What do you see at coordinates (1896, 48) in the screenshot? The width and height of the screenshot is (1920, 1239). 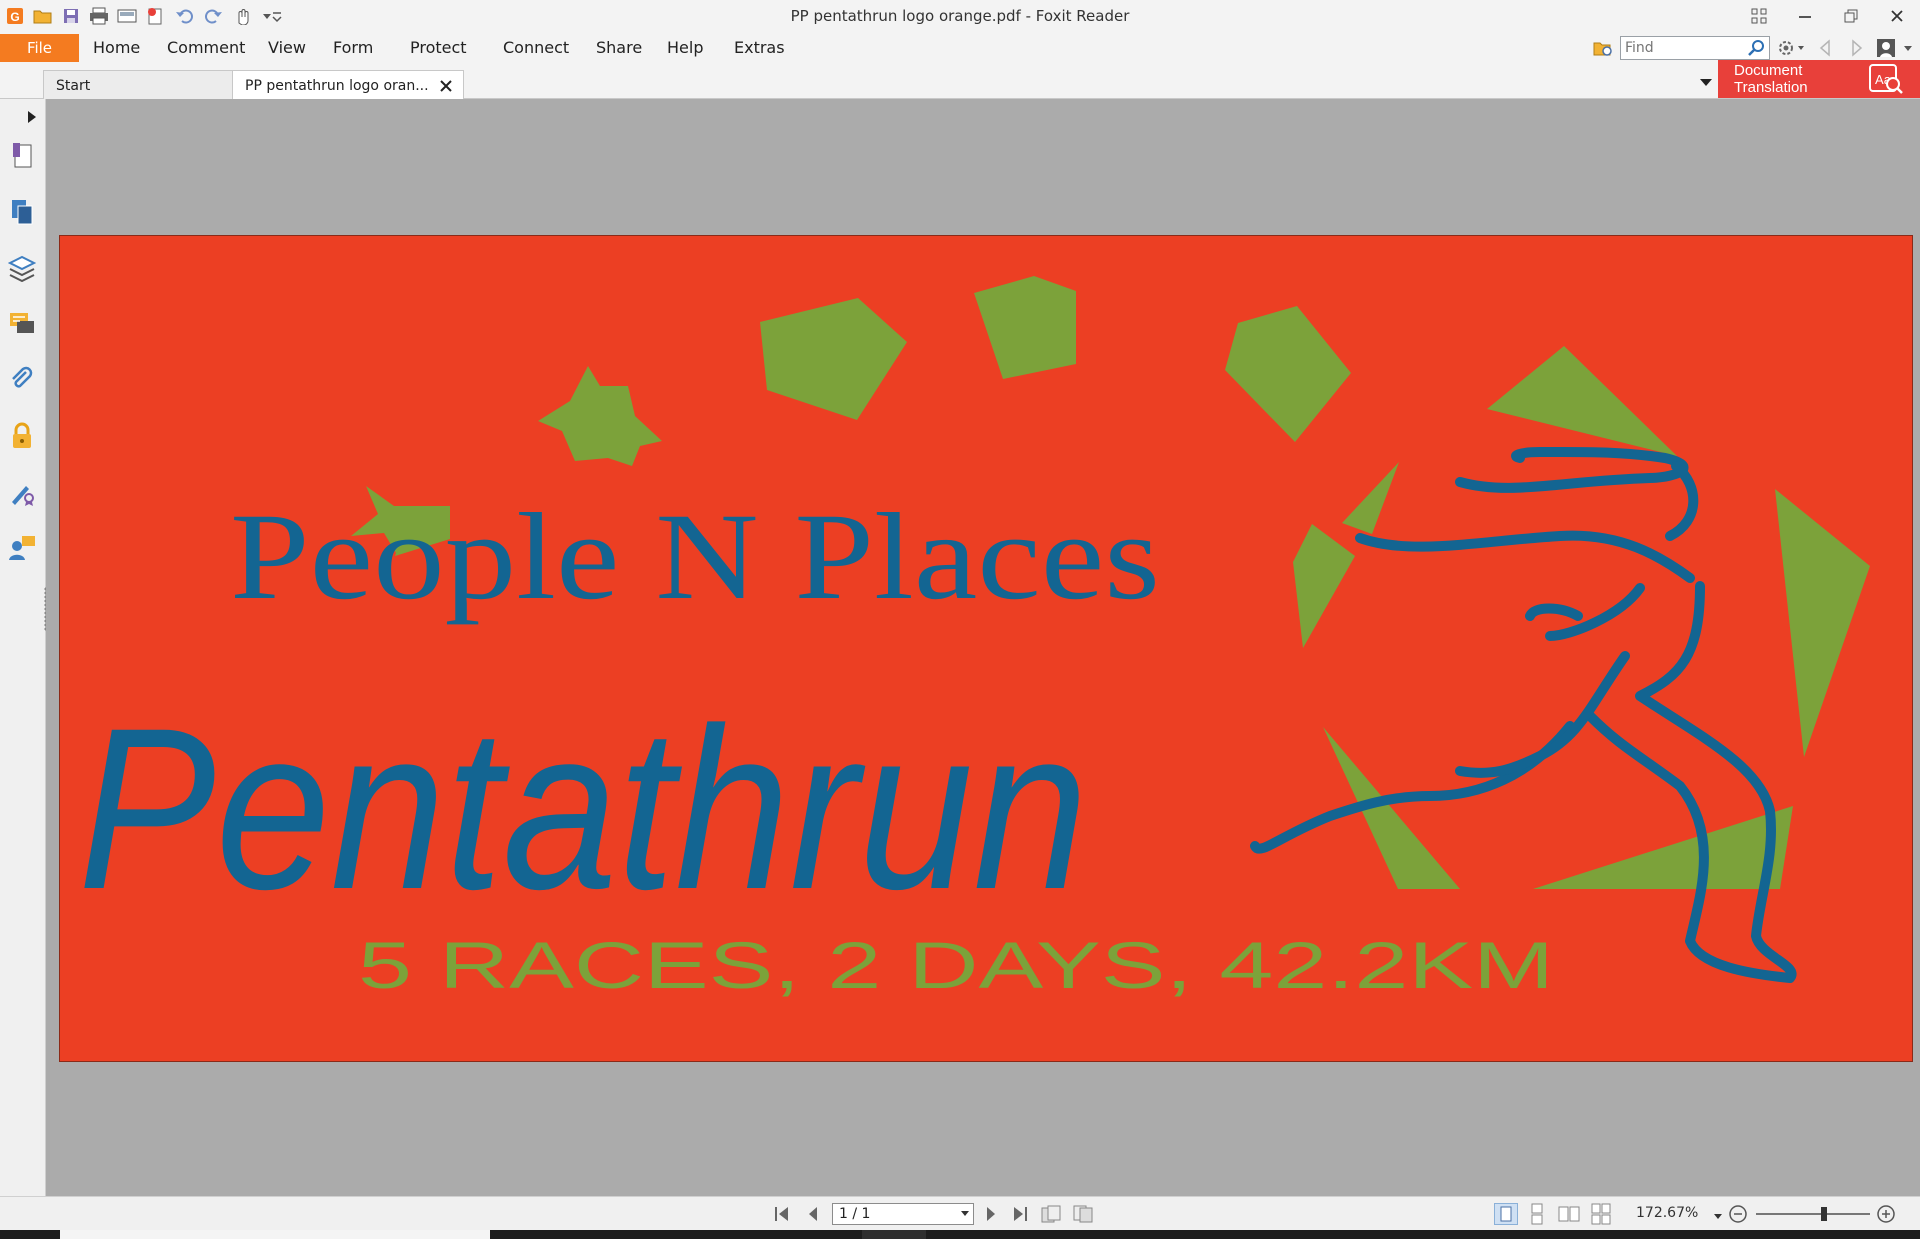 I see `user-account-icon` at bounding box center [1896, 48].